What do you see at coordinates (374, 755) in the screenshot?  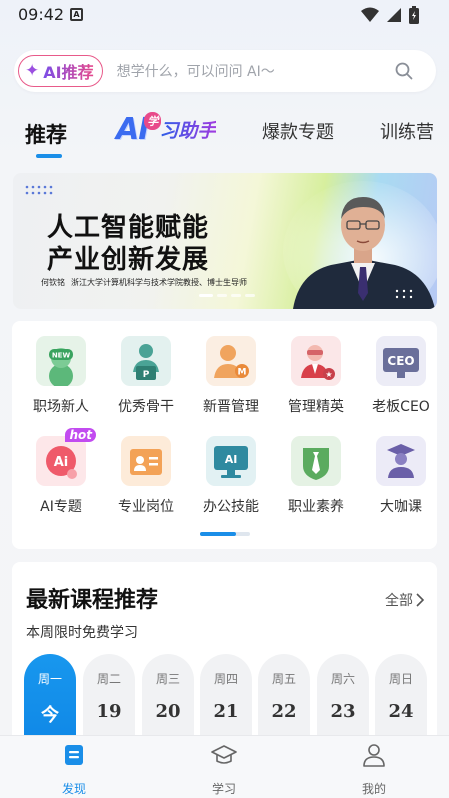 I see `profile-icon` at bounding box center [374, 755].